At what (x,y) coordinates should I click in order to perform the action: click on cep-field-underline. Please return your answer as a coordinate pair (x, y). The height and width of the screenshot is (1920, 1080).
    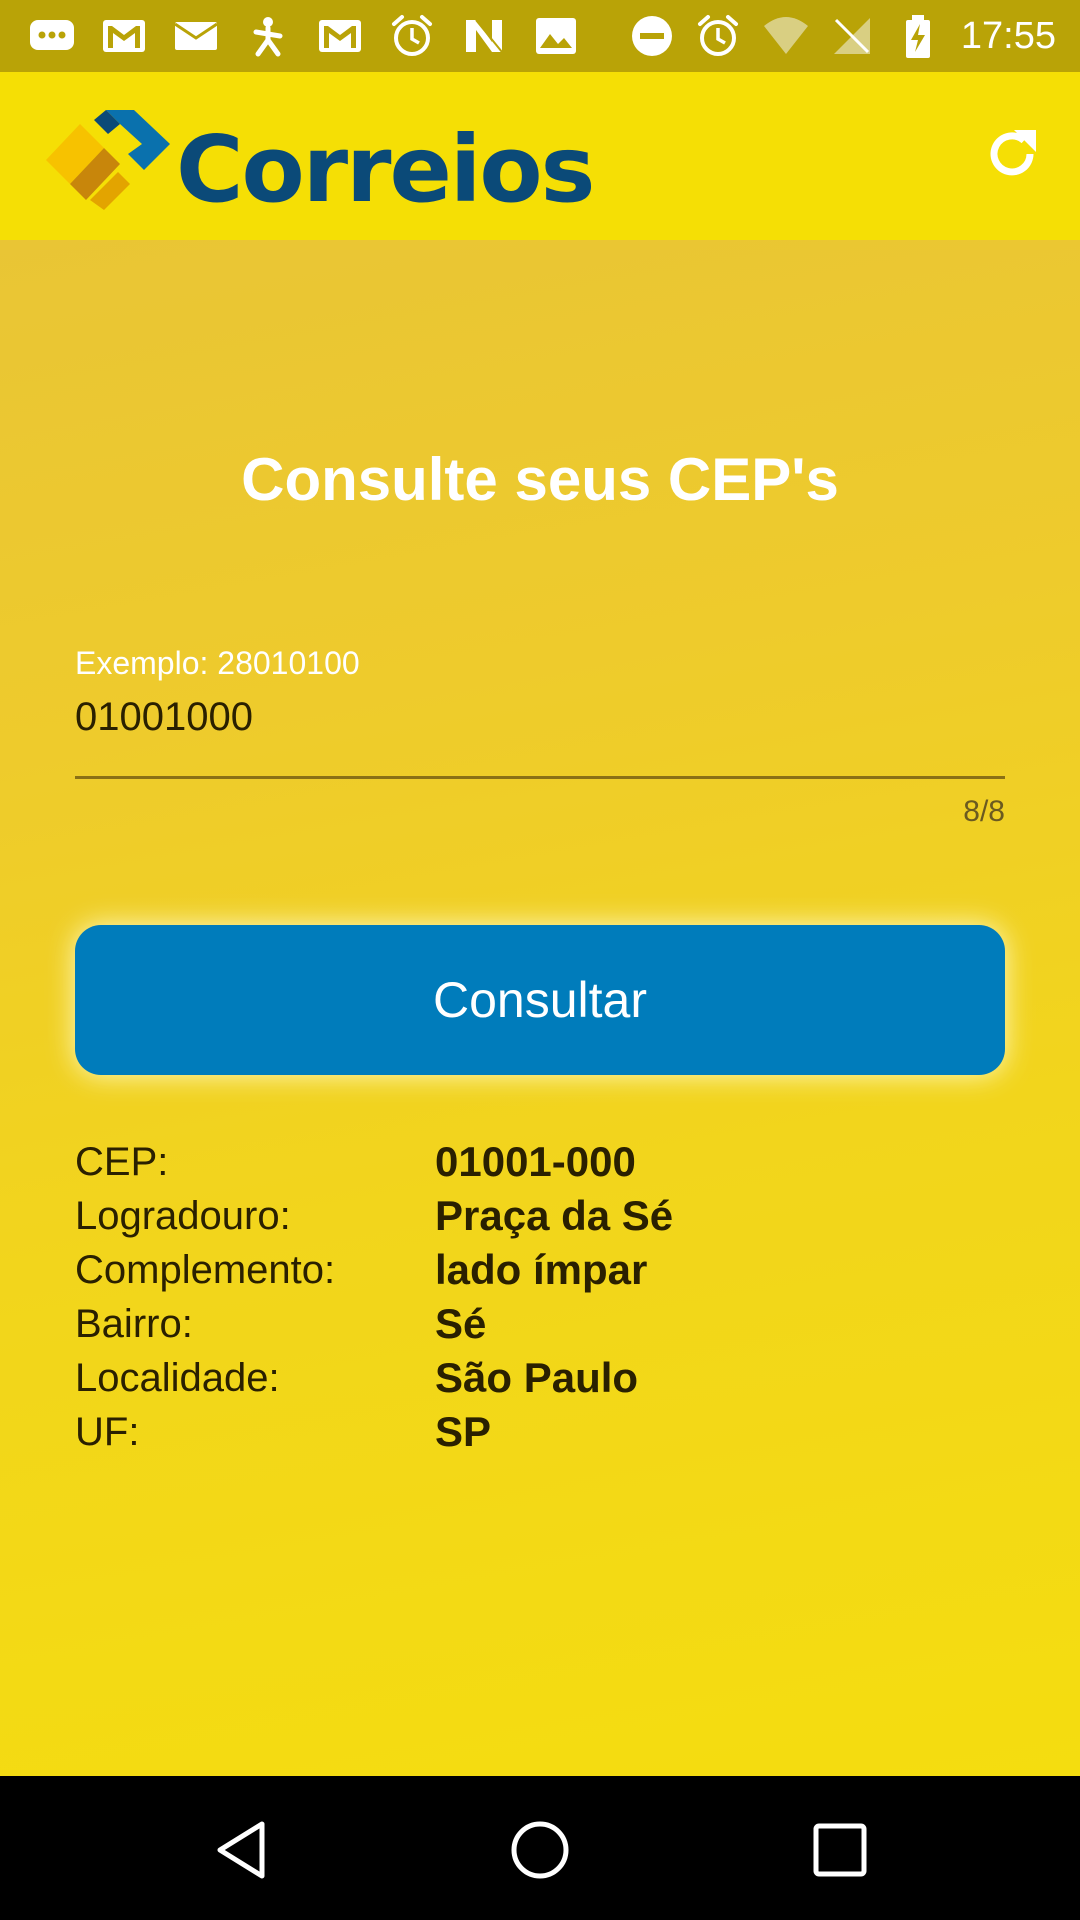
    Looking at the image, I should click on (540, 777).